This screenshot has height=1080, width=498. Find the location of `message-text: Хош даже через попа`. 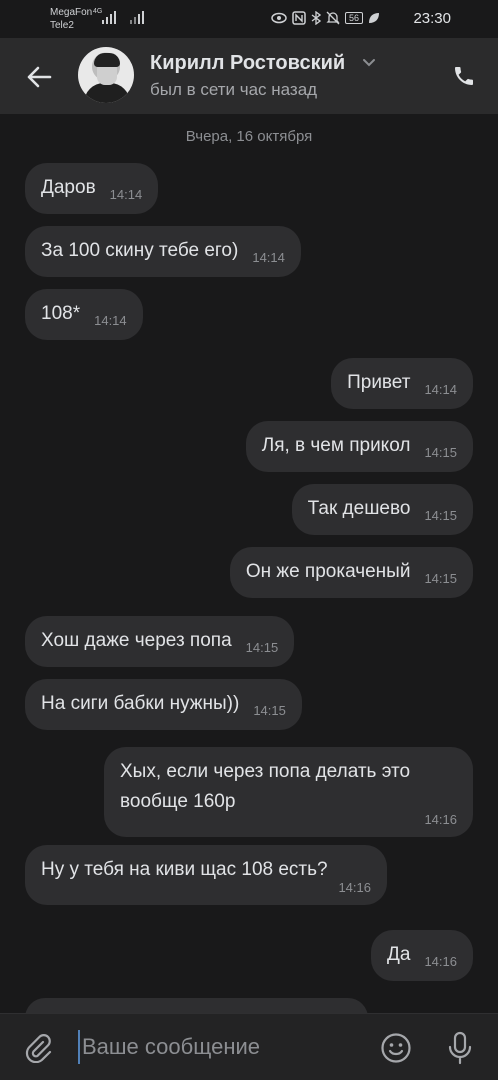

message-text: Хош даже через попа is located at coordinates (136, 640).